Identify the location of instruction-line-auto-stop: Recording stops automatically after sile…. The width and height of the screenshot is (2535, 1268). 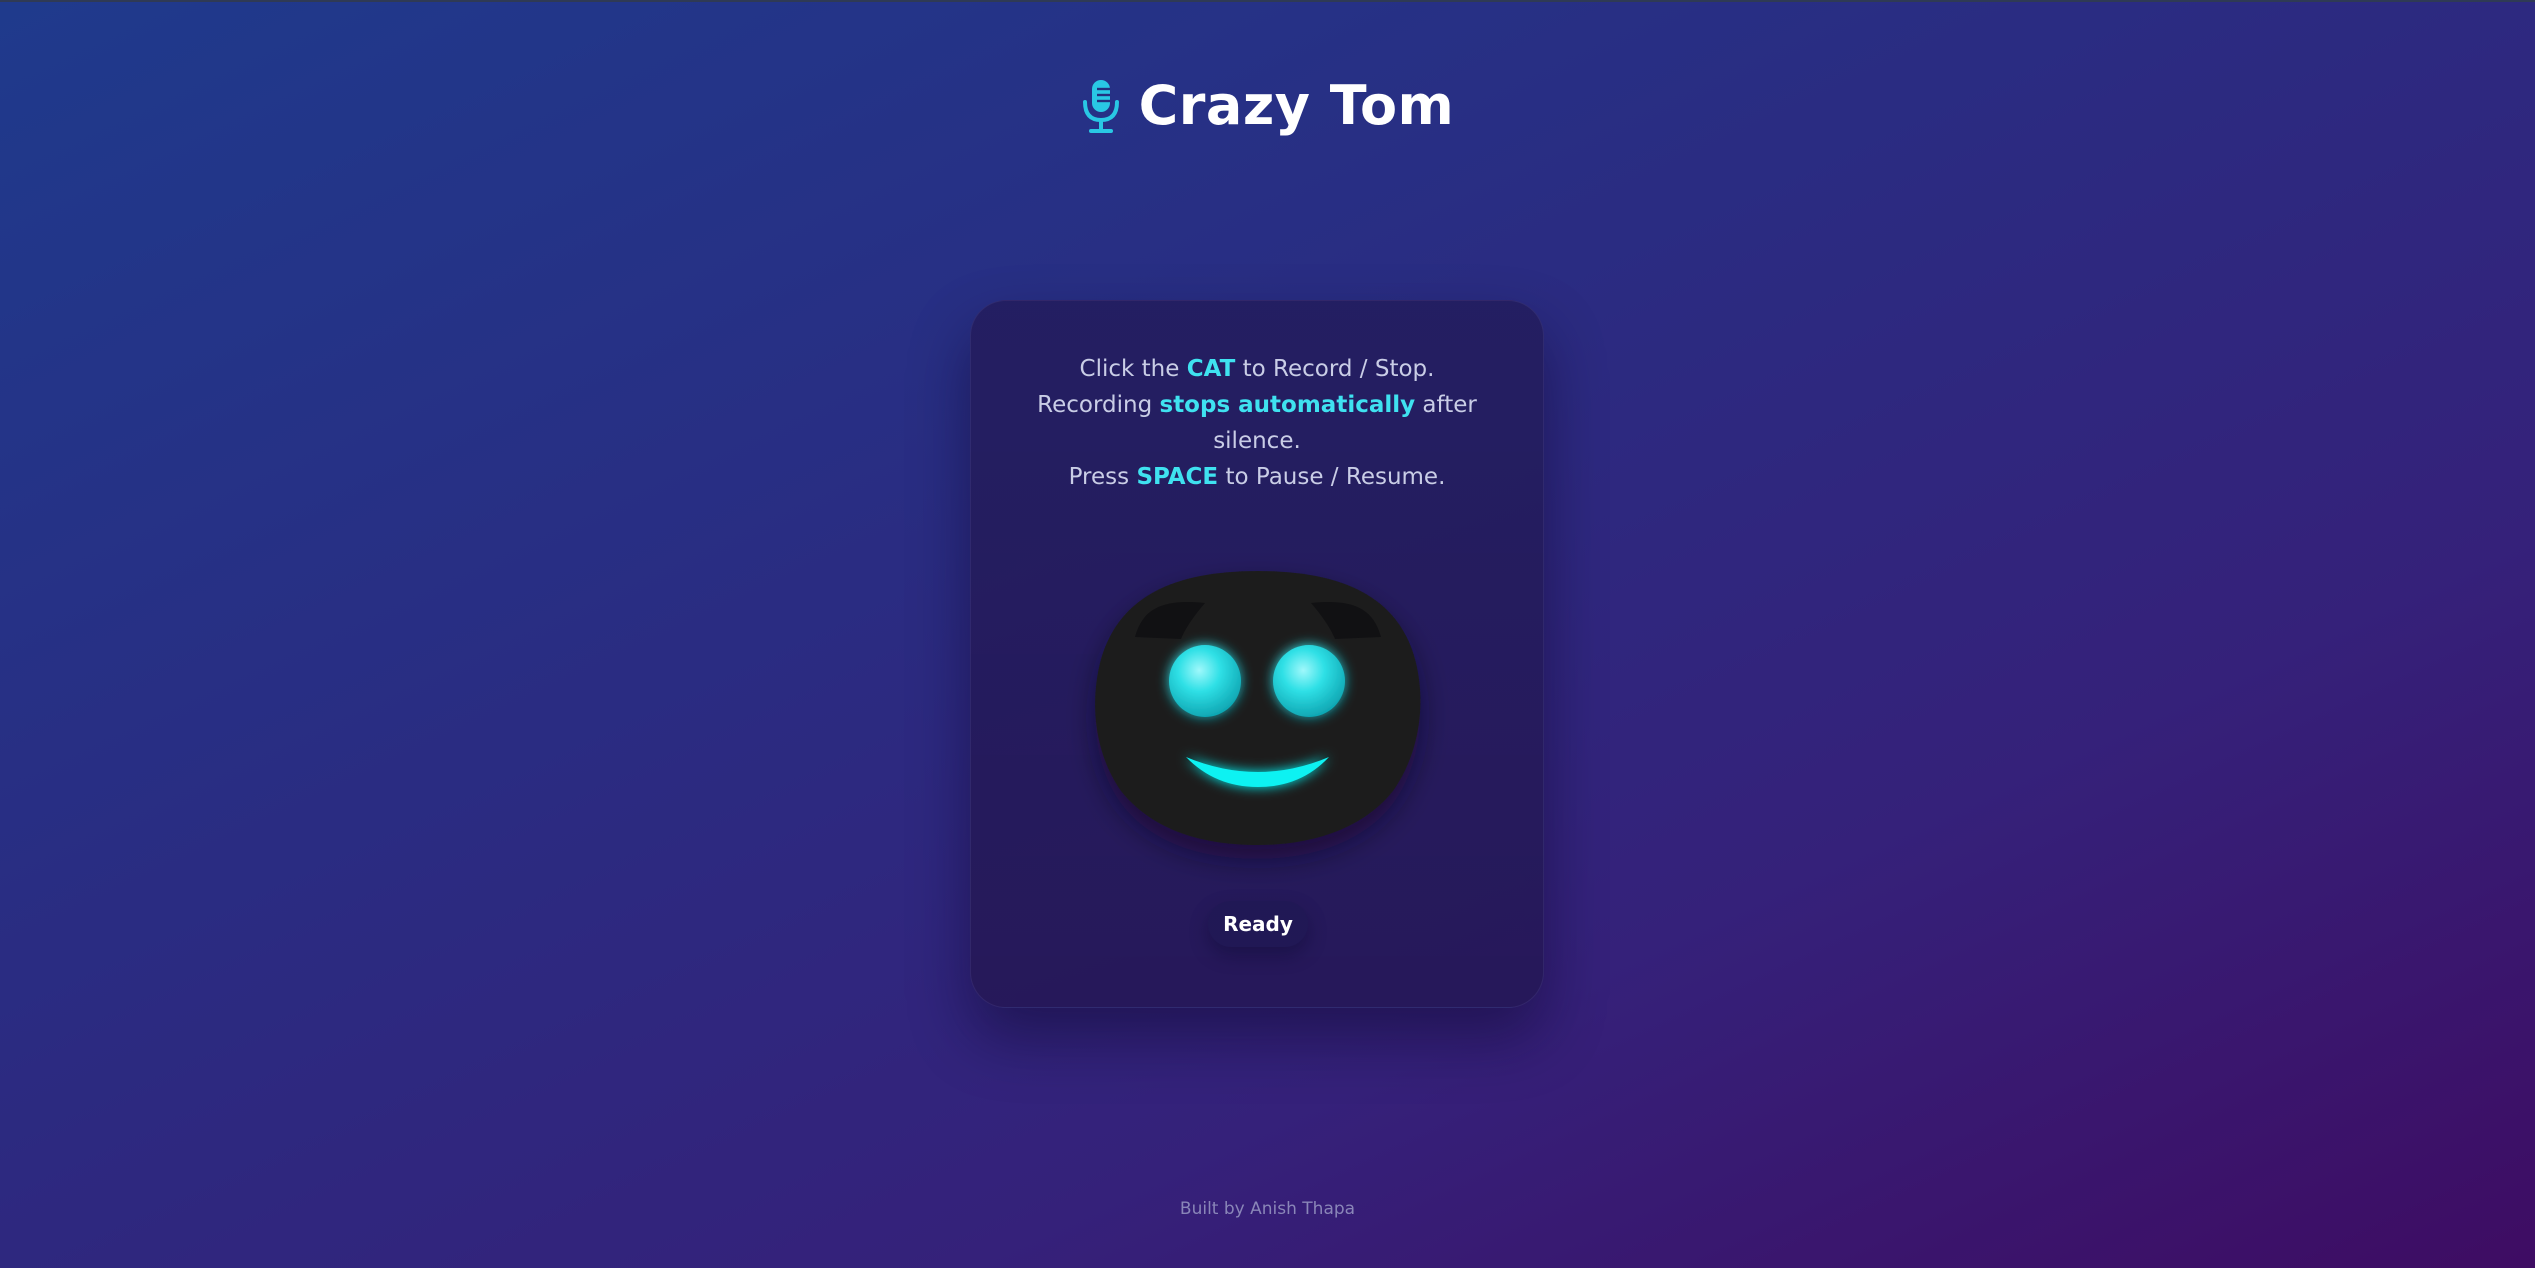
(1257, 423).